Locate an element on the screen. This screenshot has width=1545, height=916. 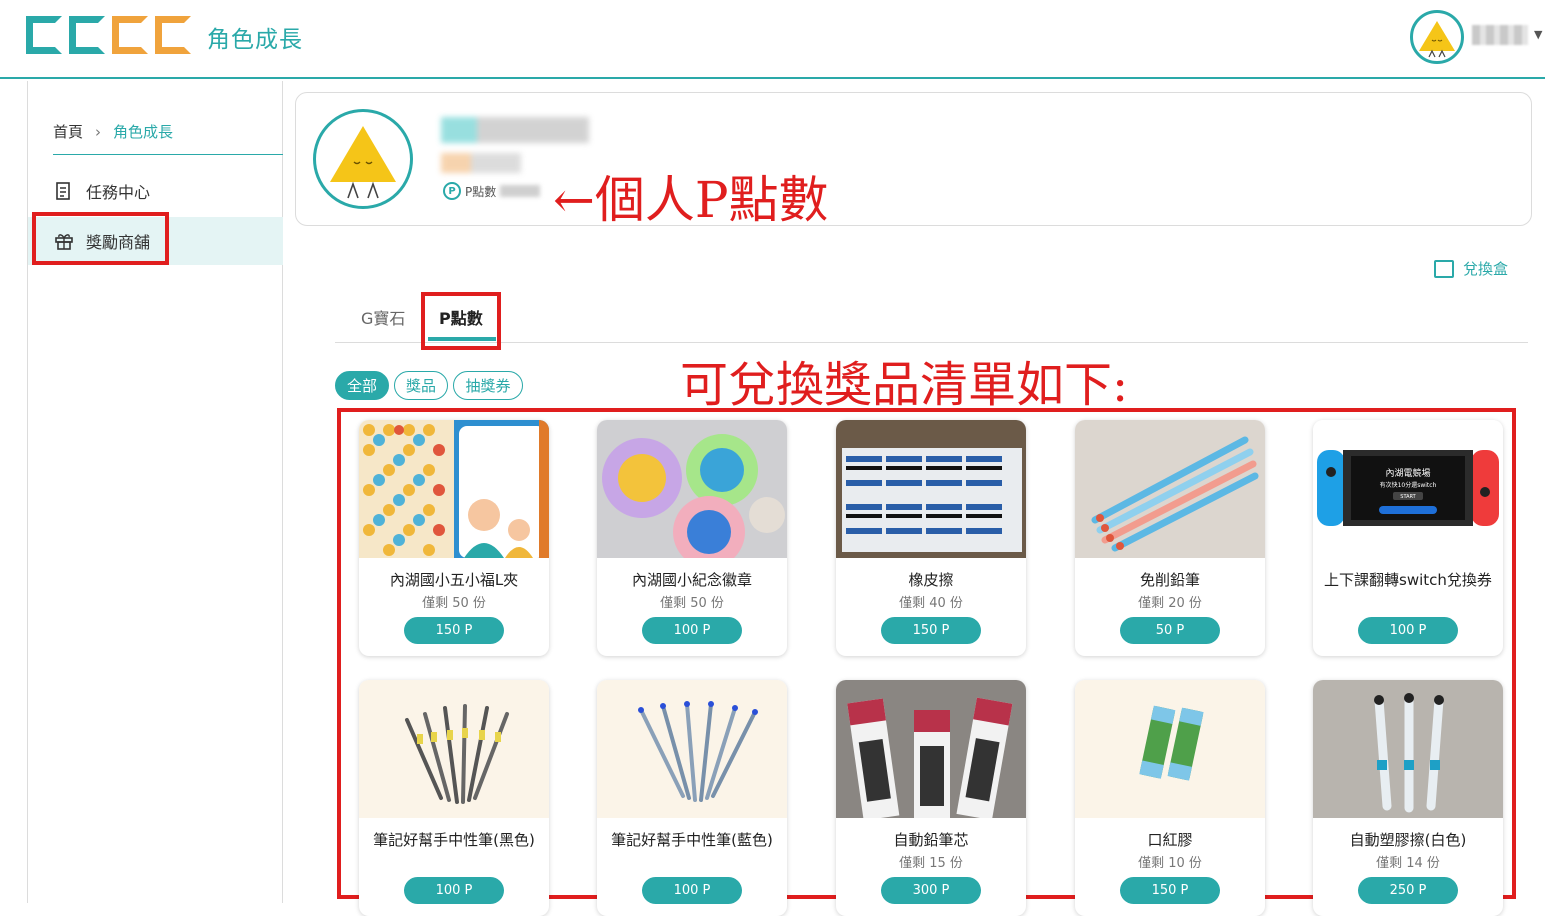
sidebar-item-label: 任務中心 is located at coordinates (118, 192).